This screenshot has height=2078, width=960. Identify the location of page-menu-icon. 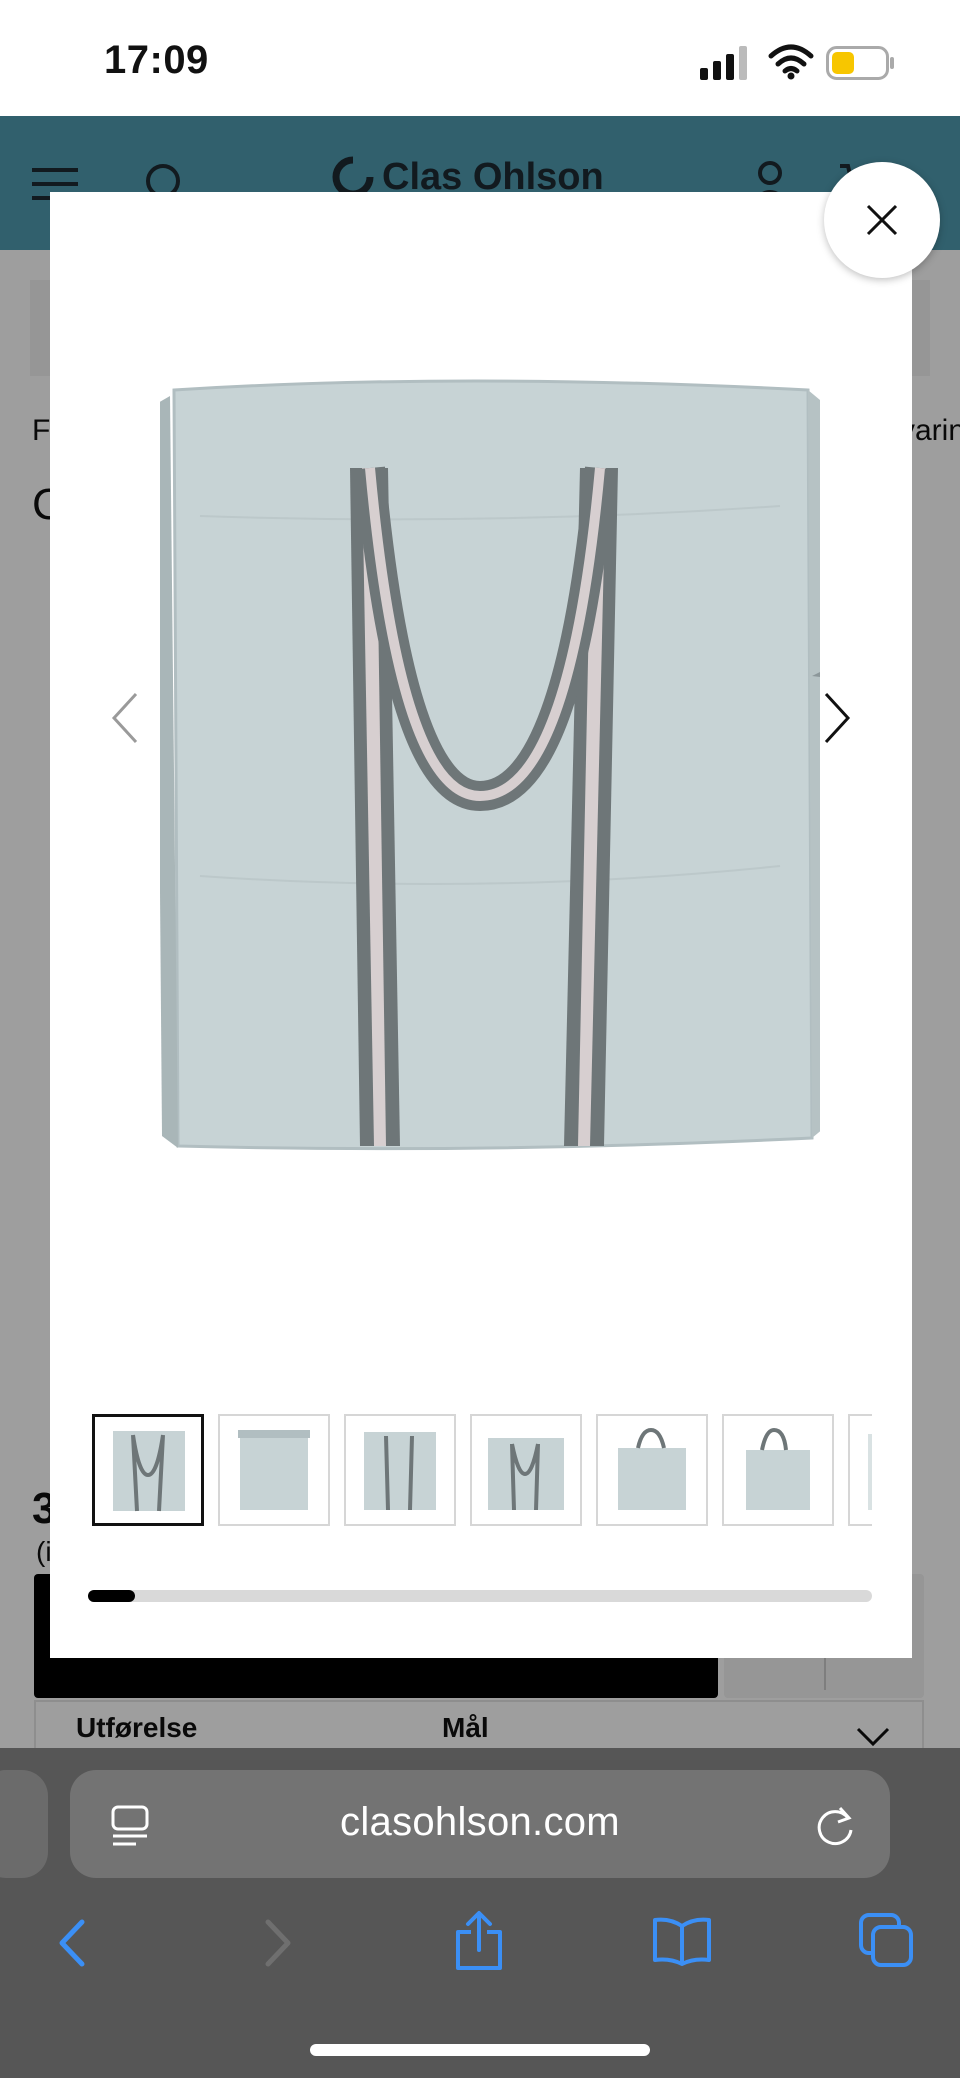
(130, 1825).